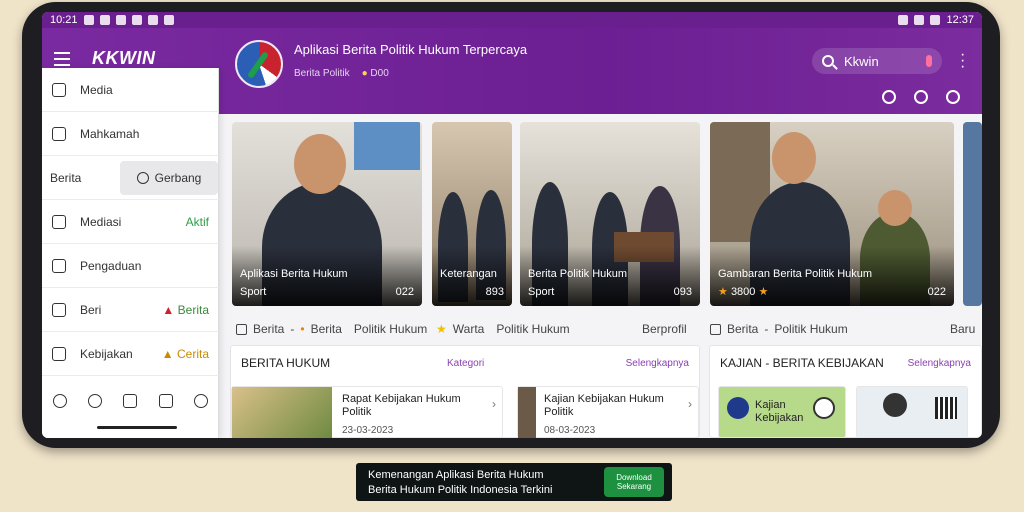 The width and height of the screenshot is (1024, 512). Describe the element at coordinates (59, 221) in the screenshot. I see `checkbox-icon` at that location.